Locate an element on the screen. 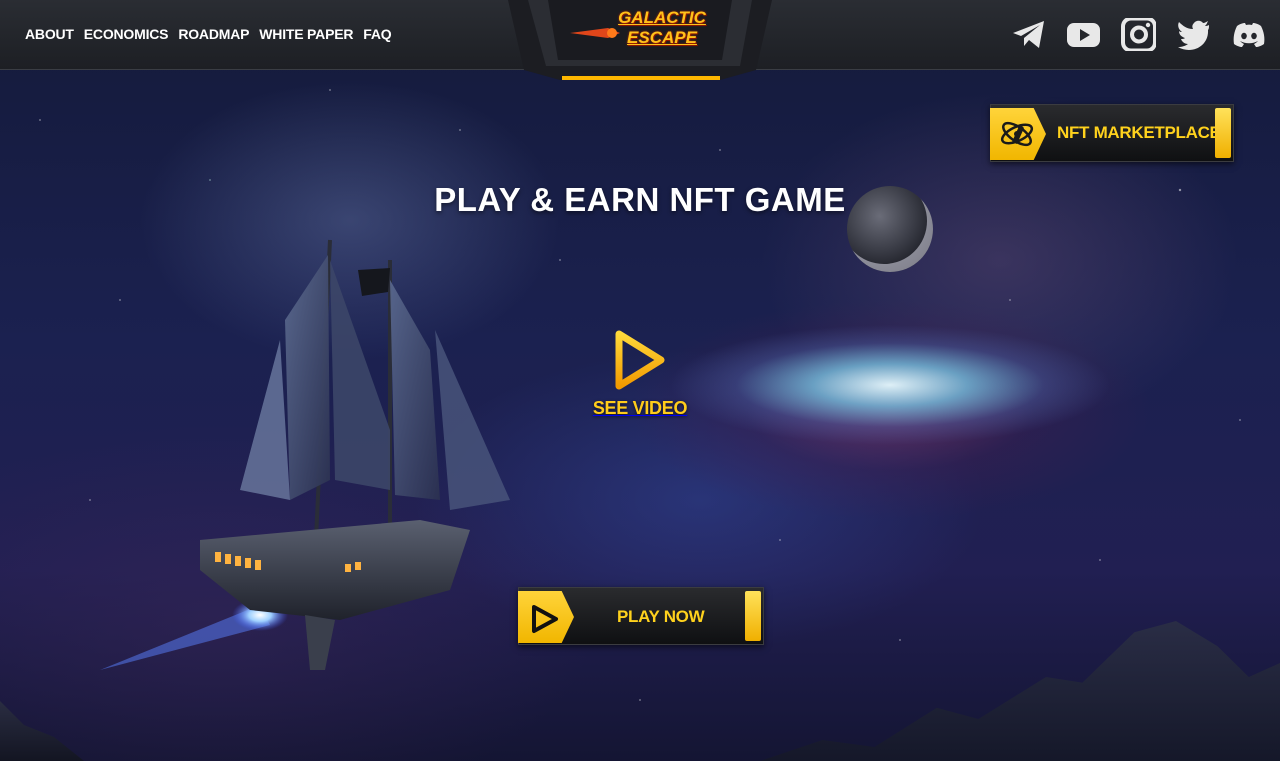 The height and width of the screenshot is (761, 1280). logo-line-1: GALACTIC is located at coordinates (662, 17).